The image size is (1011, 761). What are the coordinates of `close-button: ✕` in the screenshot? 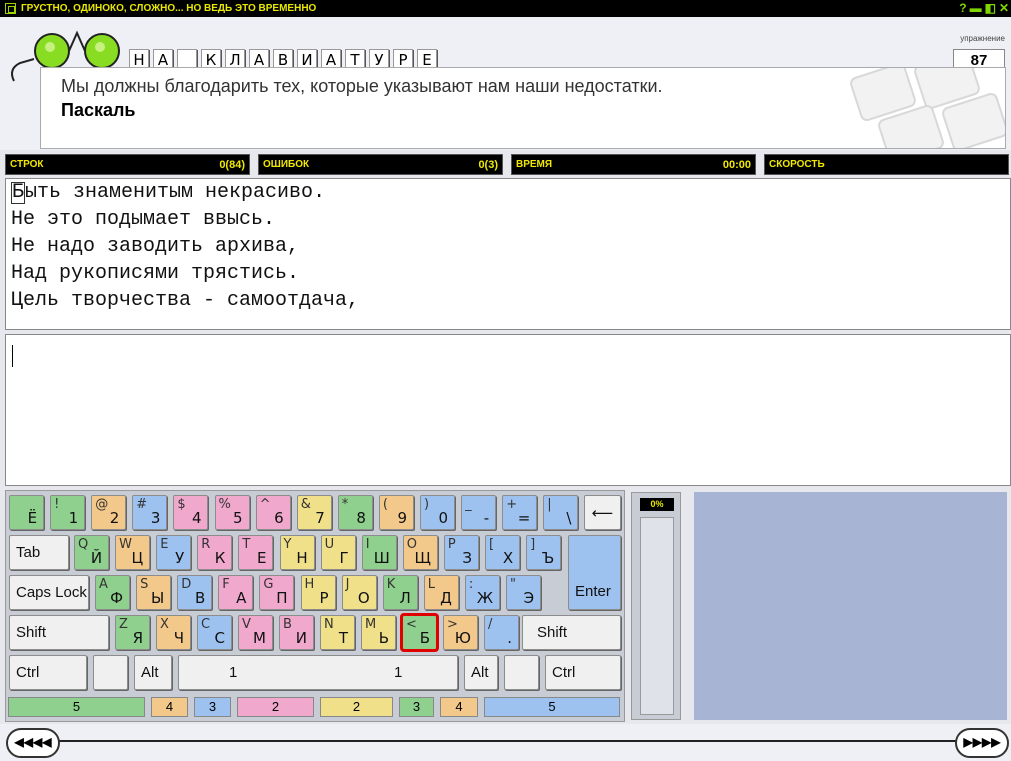 It's located at (1004, 8).